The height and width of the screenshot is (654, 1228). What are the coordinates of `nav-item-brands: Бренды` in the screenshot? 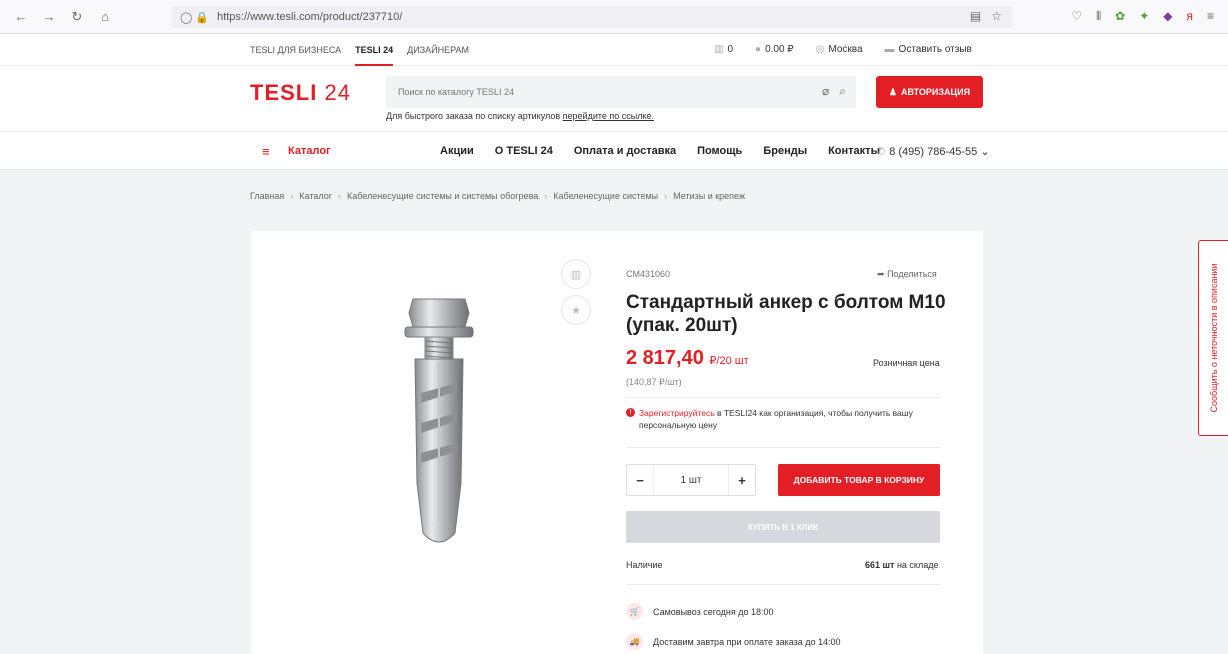 It's located at (785, 151).